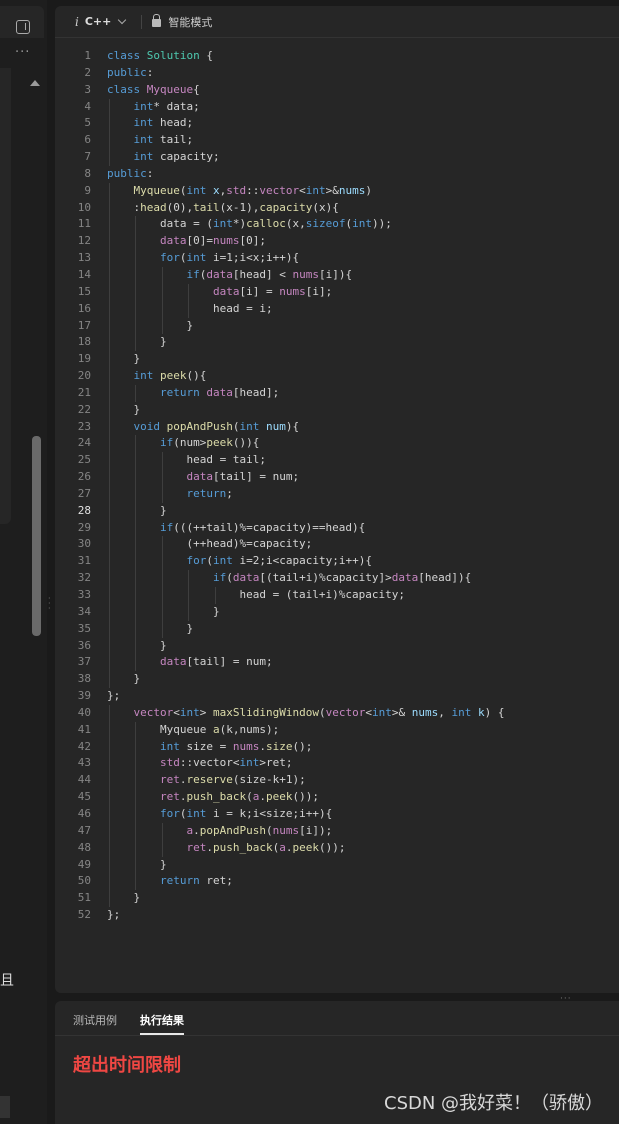  What do you see at coordinates (337, 393) in the screenshot?
I see `code-line: 21 return data[head];` at bounding box center [337, 393].